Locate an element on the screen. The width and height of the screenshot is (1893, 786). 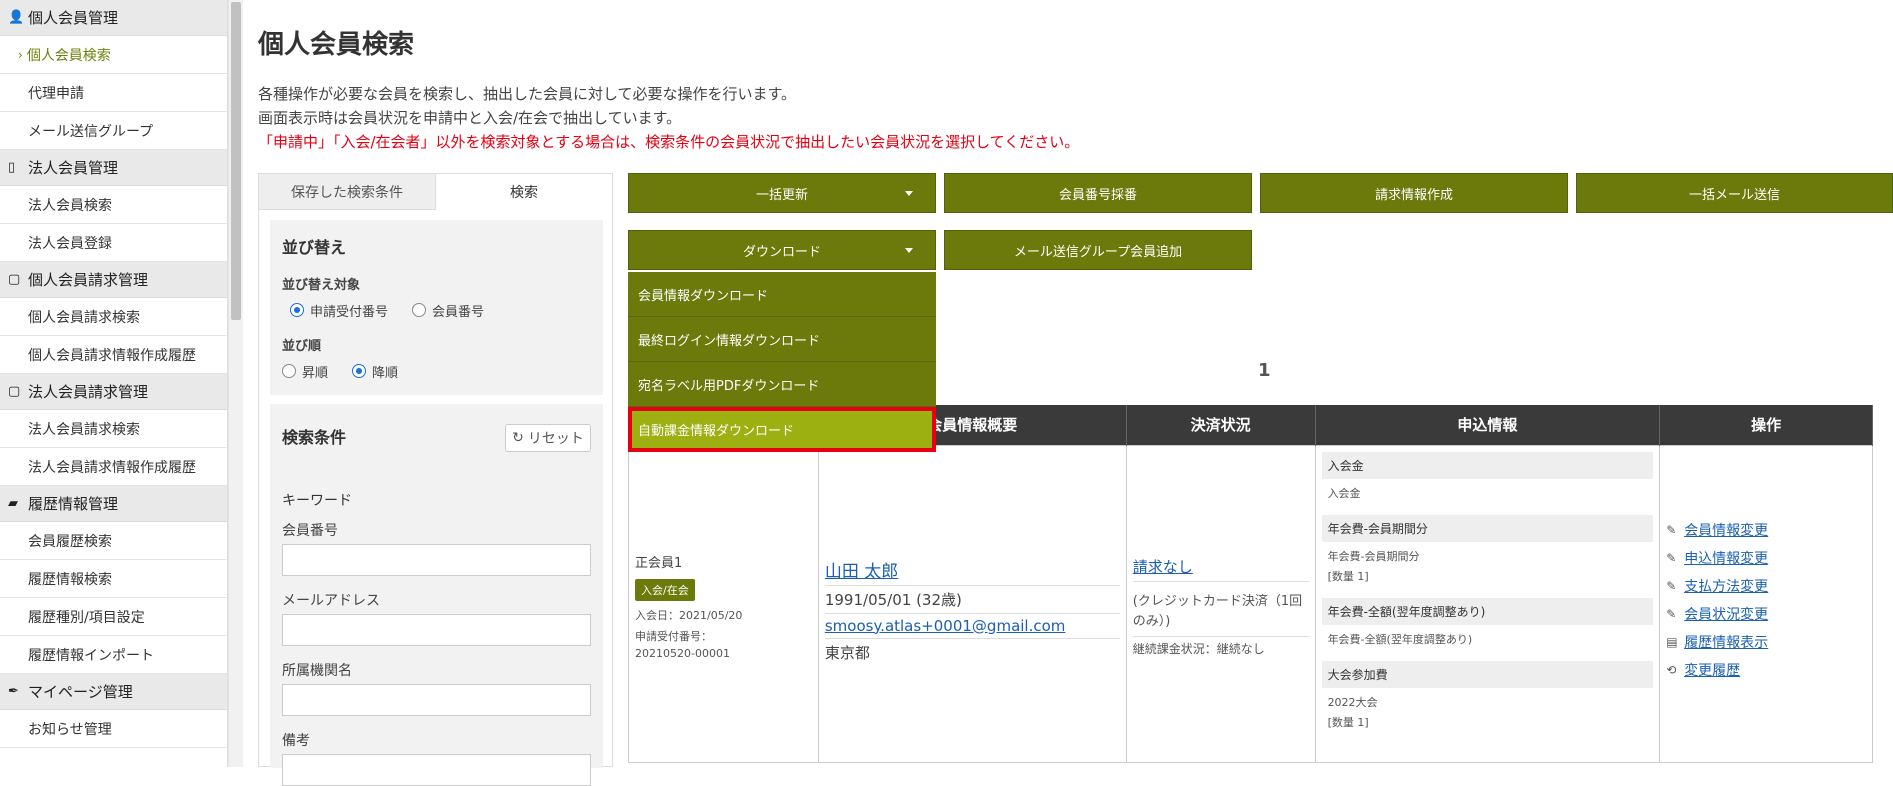
description-line-2: 画面表示時は会員状況を申請中と入会/在会で抽出しています。 is located at coordinates (470, 118).